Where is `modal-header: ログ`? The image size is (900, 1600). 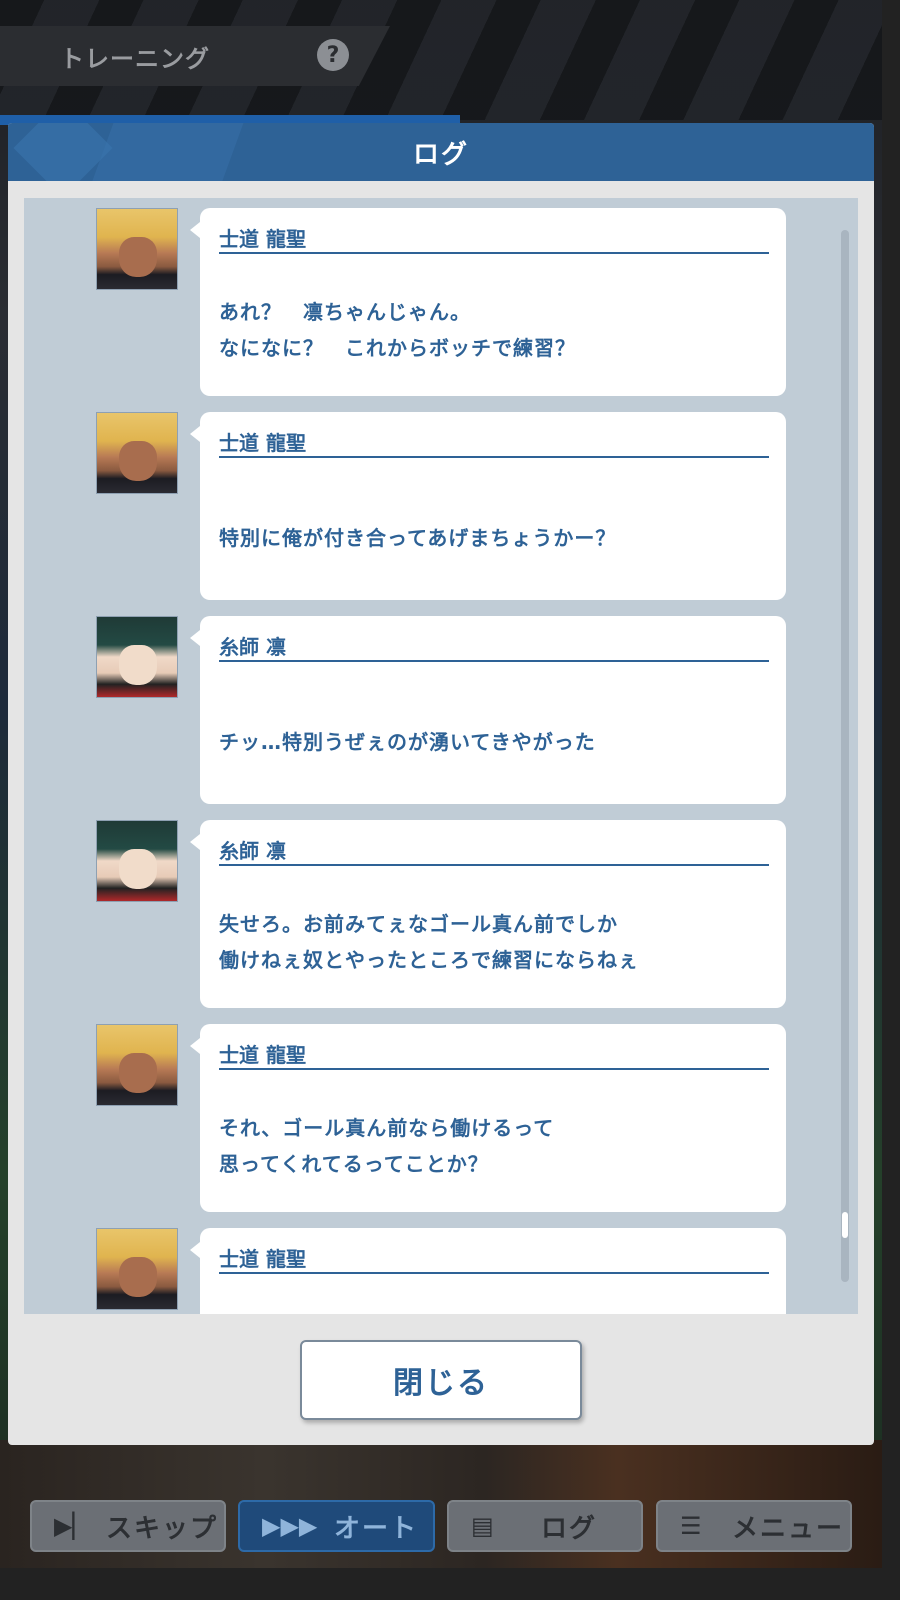
modal-header: ログ is located at coordinates (441, 152).